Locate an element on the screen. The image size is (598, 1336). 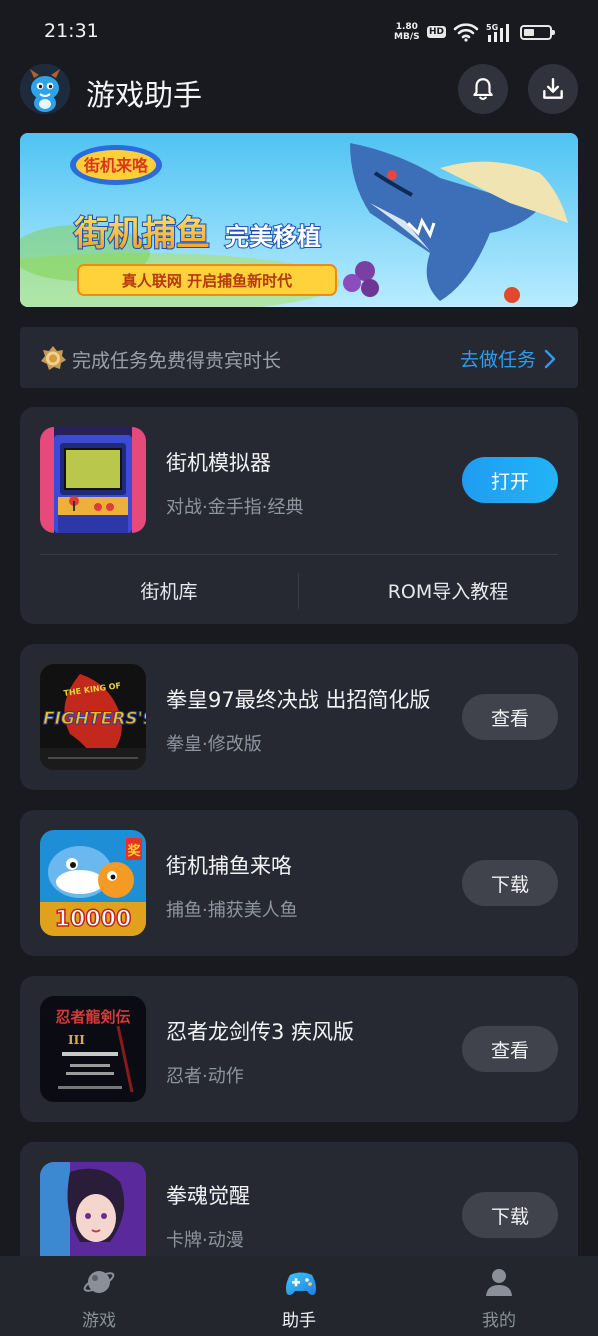
banner-tagline: 真人联网 开启捕鱼新时代 is located at coordinates (207, 281).